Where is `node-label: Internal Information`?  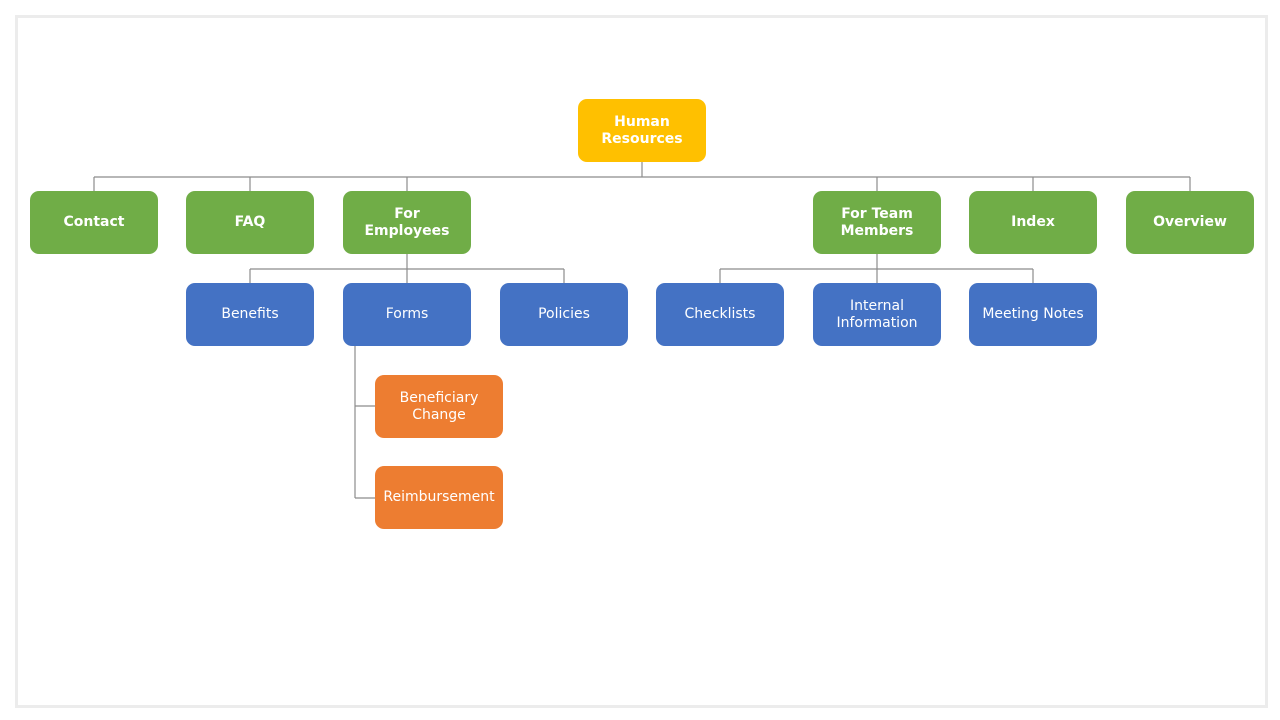
node-label: Internal Information is located at coordinates (877, 314).